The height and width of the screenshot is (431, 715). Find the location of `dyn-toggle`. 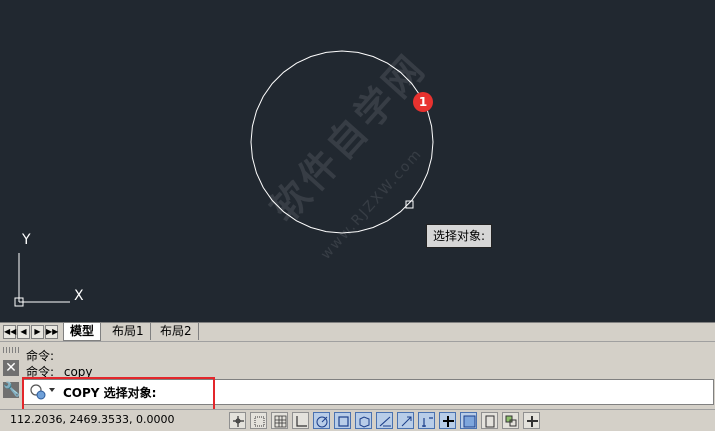

dyn-toggle is located at coordinates (426, 420).